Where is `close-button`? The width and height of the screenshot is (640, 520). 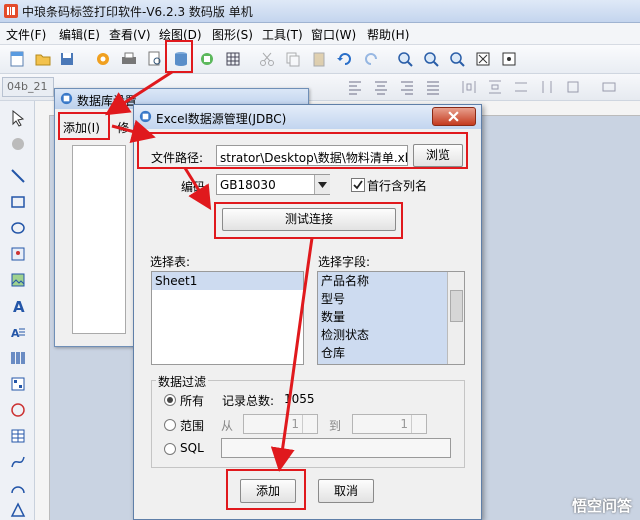 close-button is located at coordinates (454, 116).